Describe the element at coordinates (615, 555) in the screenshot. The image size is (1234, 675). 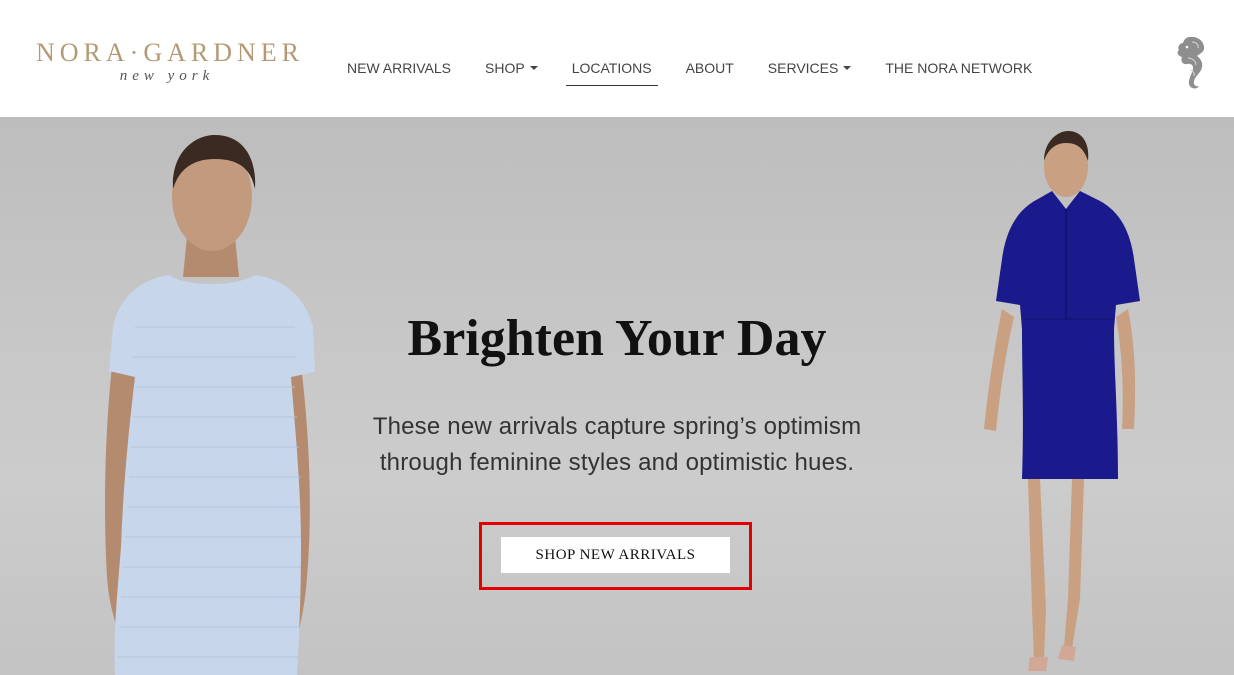
I see `shop-new-arrivals-button: SHOP NEW ARRIVALS` at that location.